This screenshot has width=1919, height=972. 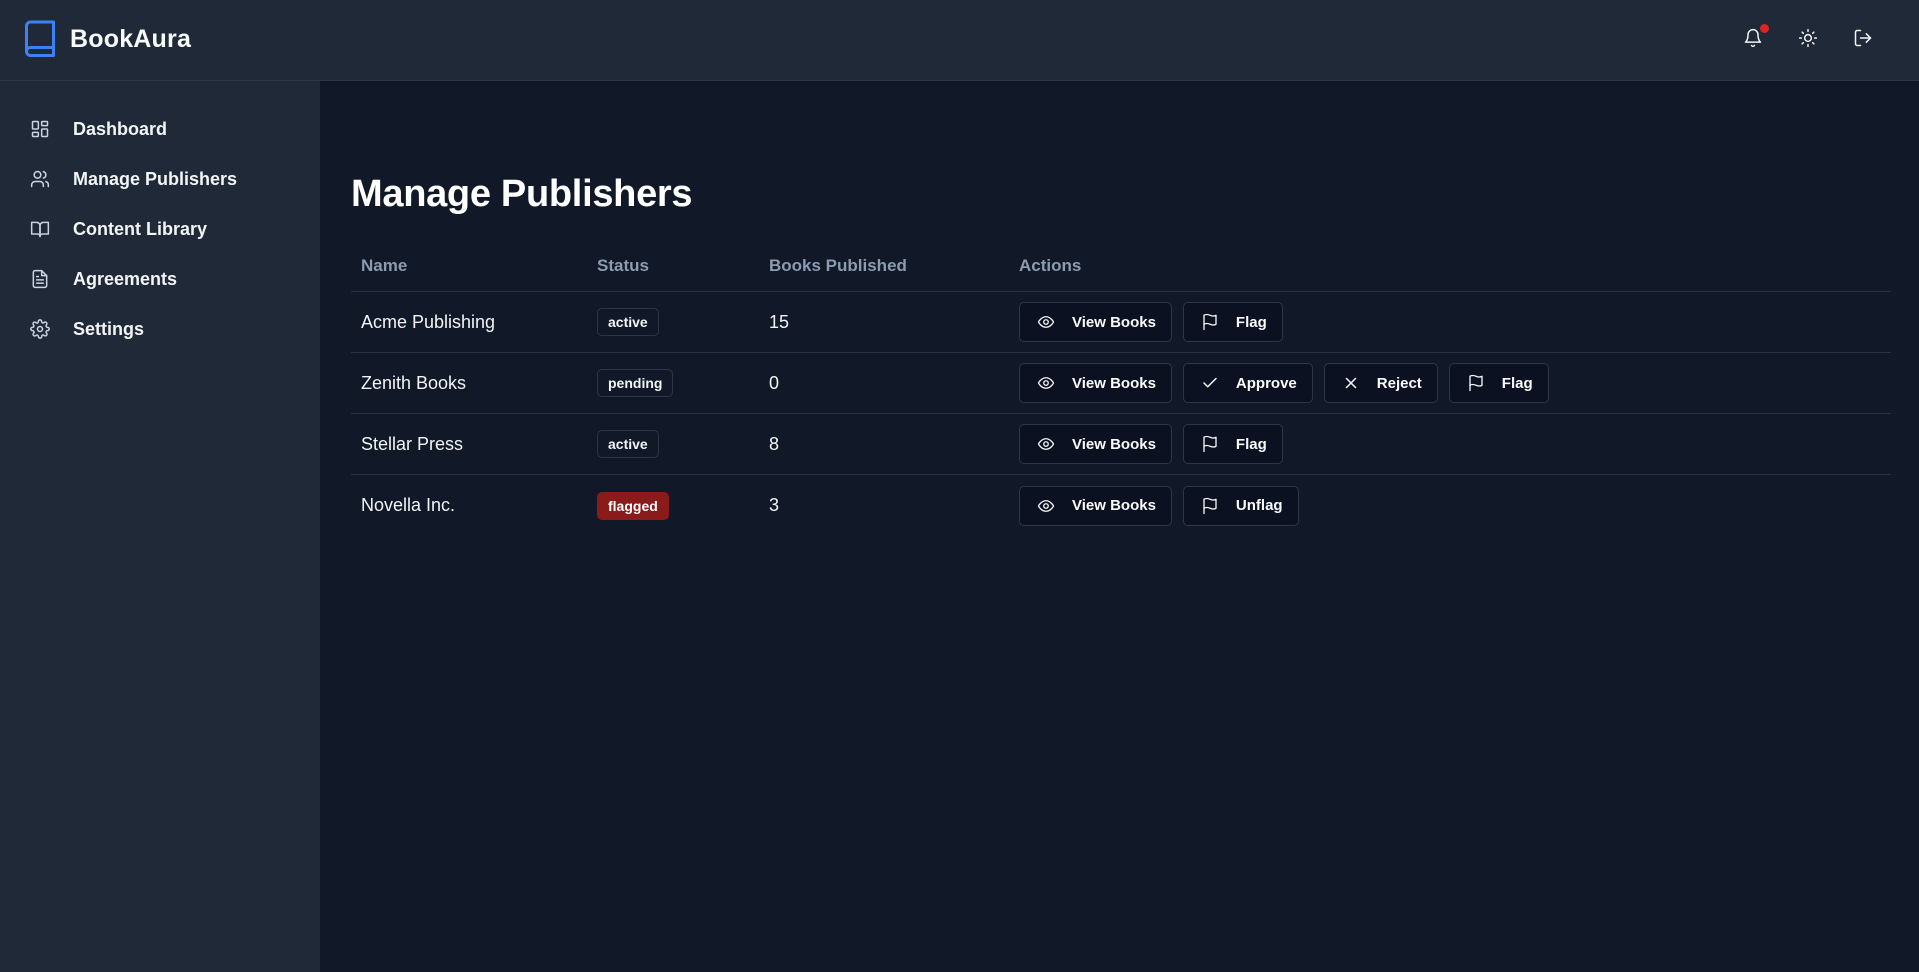 I want to click on logout-icon, so click(x=1863, y=40).